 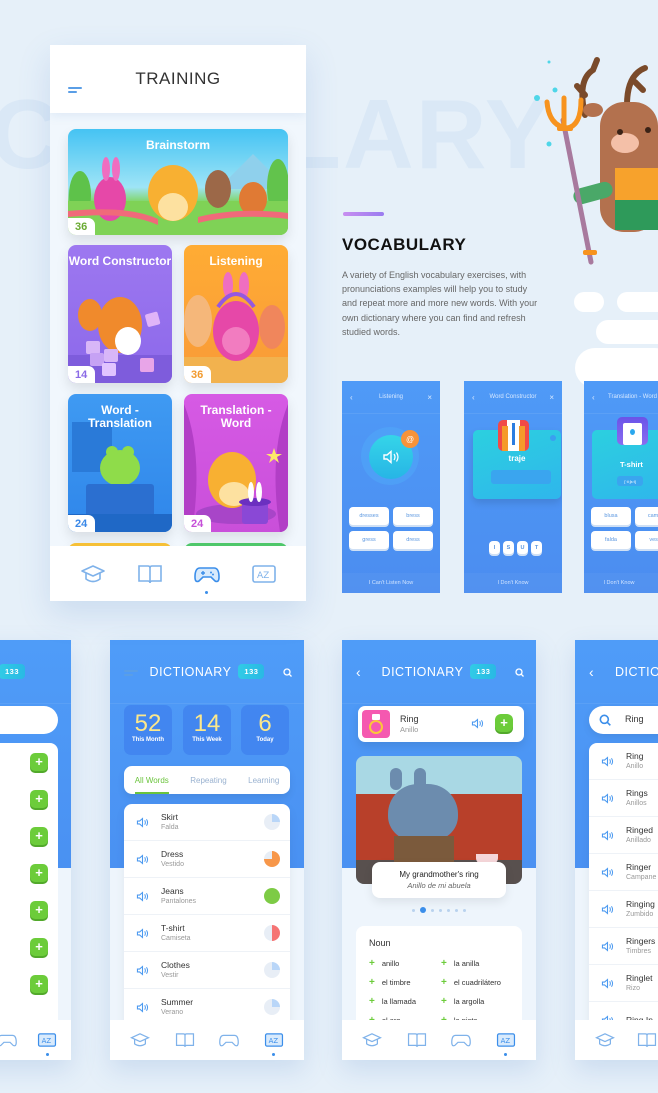 What do you see at coordinates (646, 516) in the screenshot?
I see `answer-option: camis` at bounding box center [646, 516].